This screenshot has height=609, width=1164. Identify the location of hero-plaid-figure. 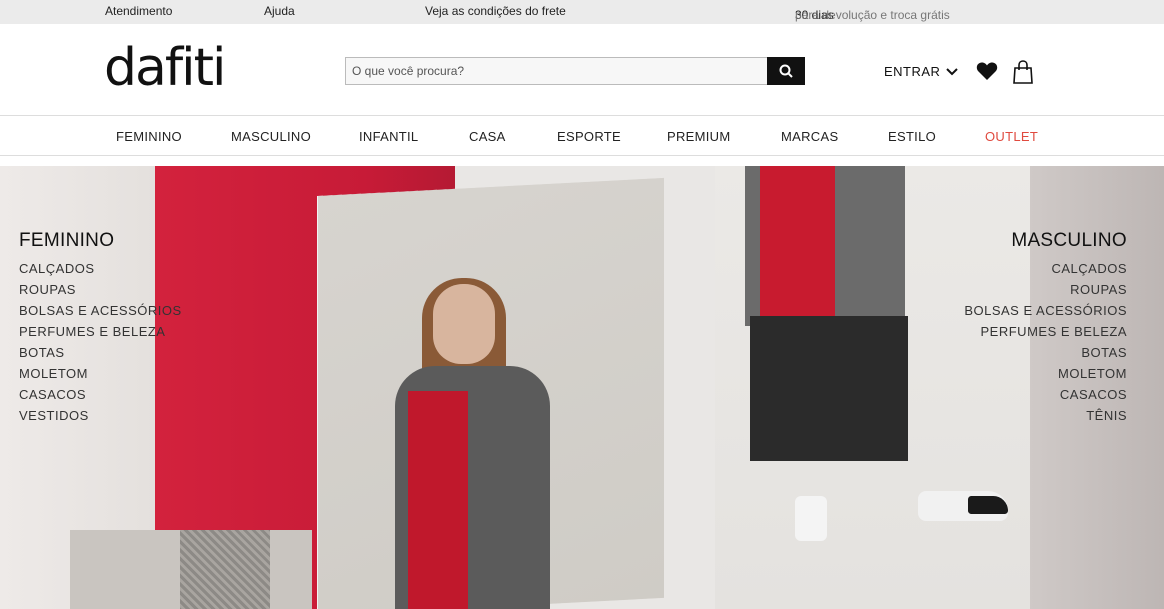
(225, 569).